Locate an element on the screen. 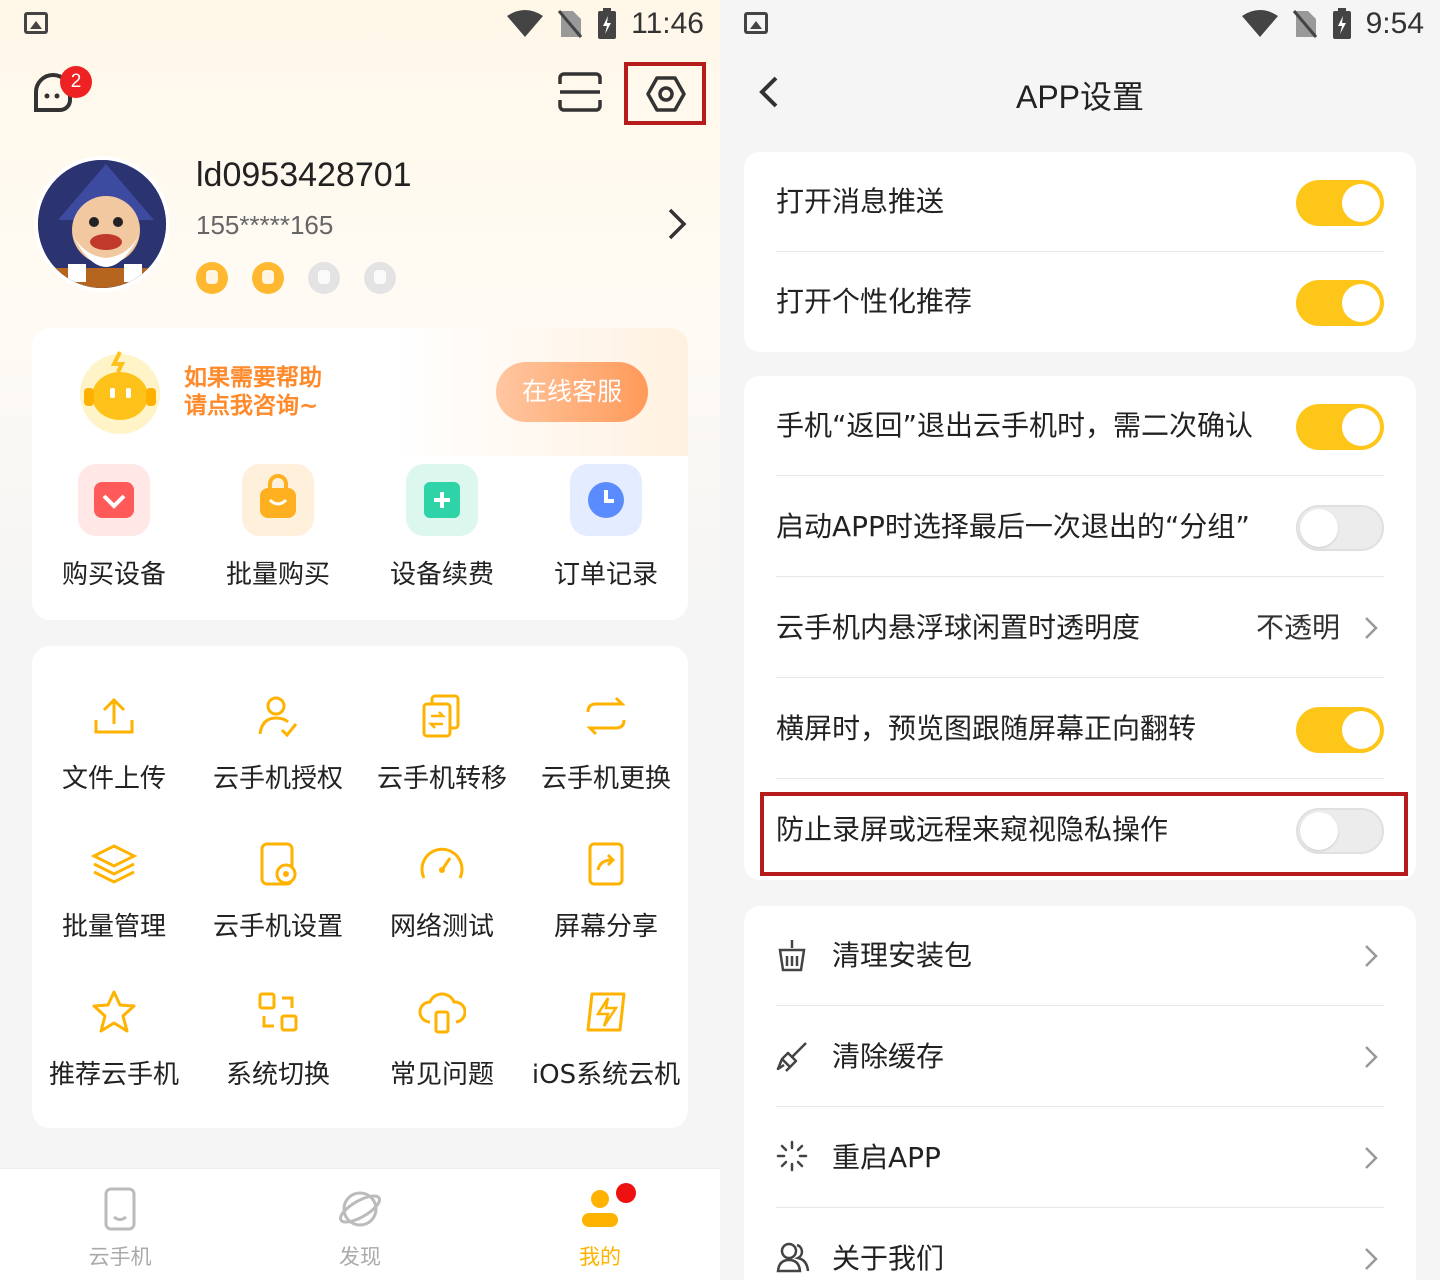  tab-mine: 我的 is located at coordinates (600, 1227).